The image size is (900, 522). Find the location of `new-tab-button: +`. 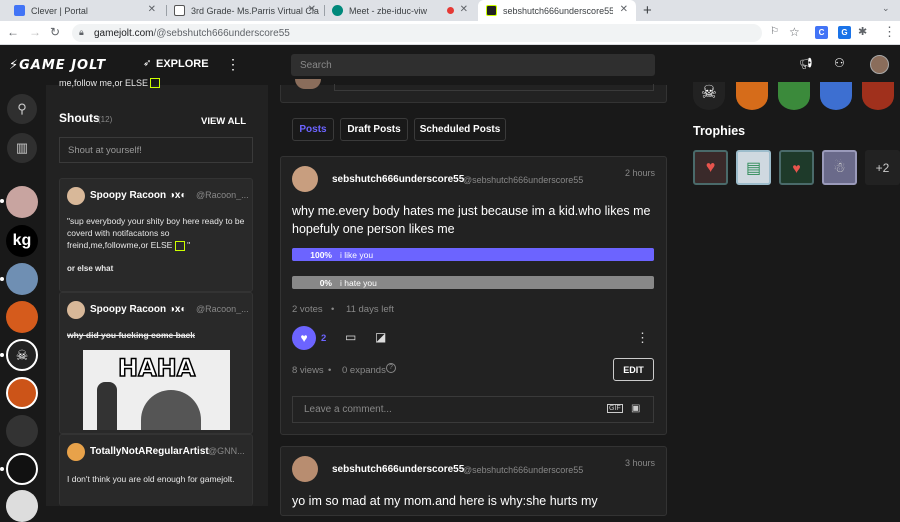

new-tab-button: + is located at coordinates (647, 10).